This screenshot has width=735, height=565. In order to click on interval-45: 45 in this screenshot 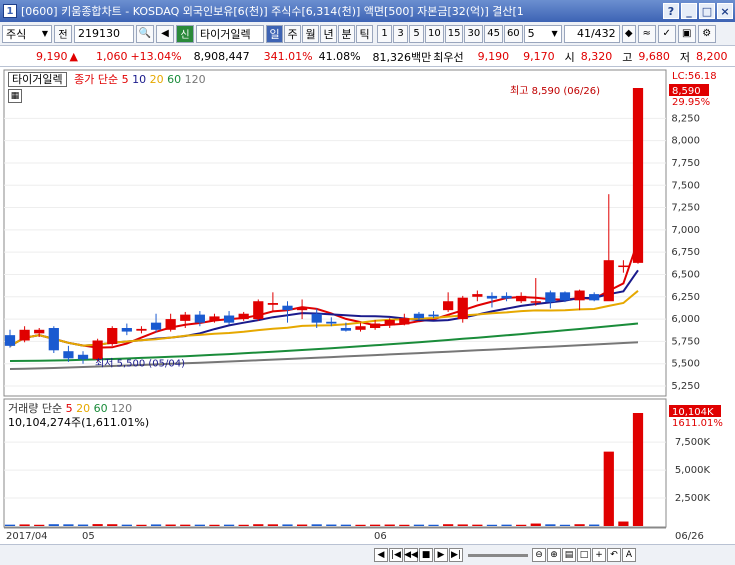, I will do `click(493, 33)`.